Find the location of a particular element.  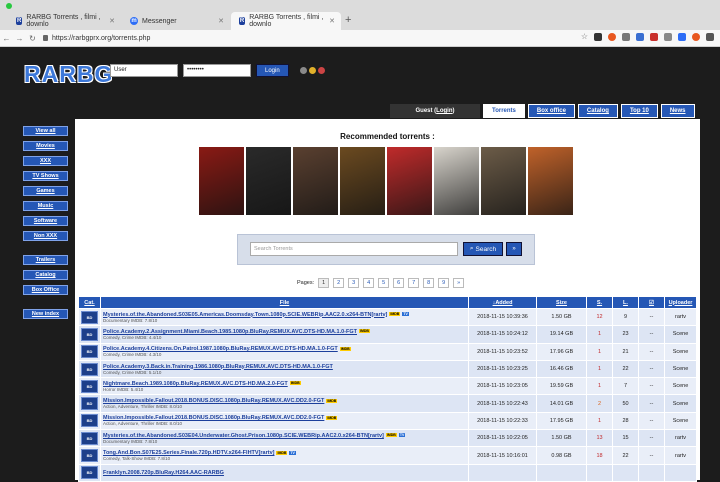

page-link: 5 is located at coordinates (384, 283).